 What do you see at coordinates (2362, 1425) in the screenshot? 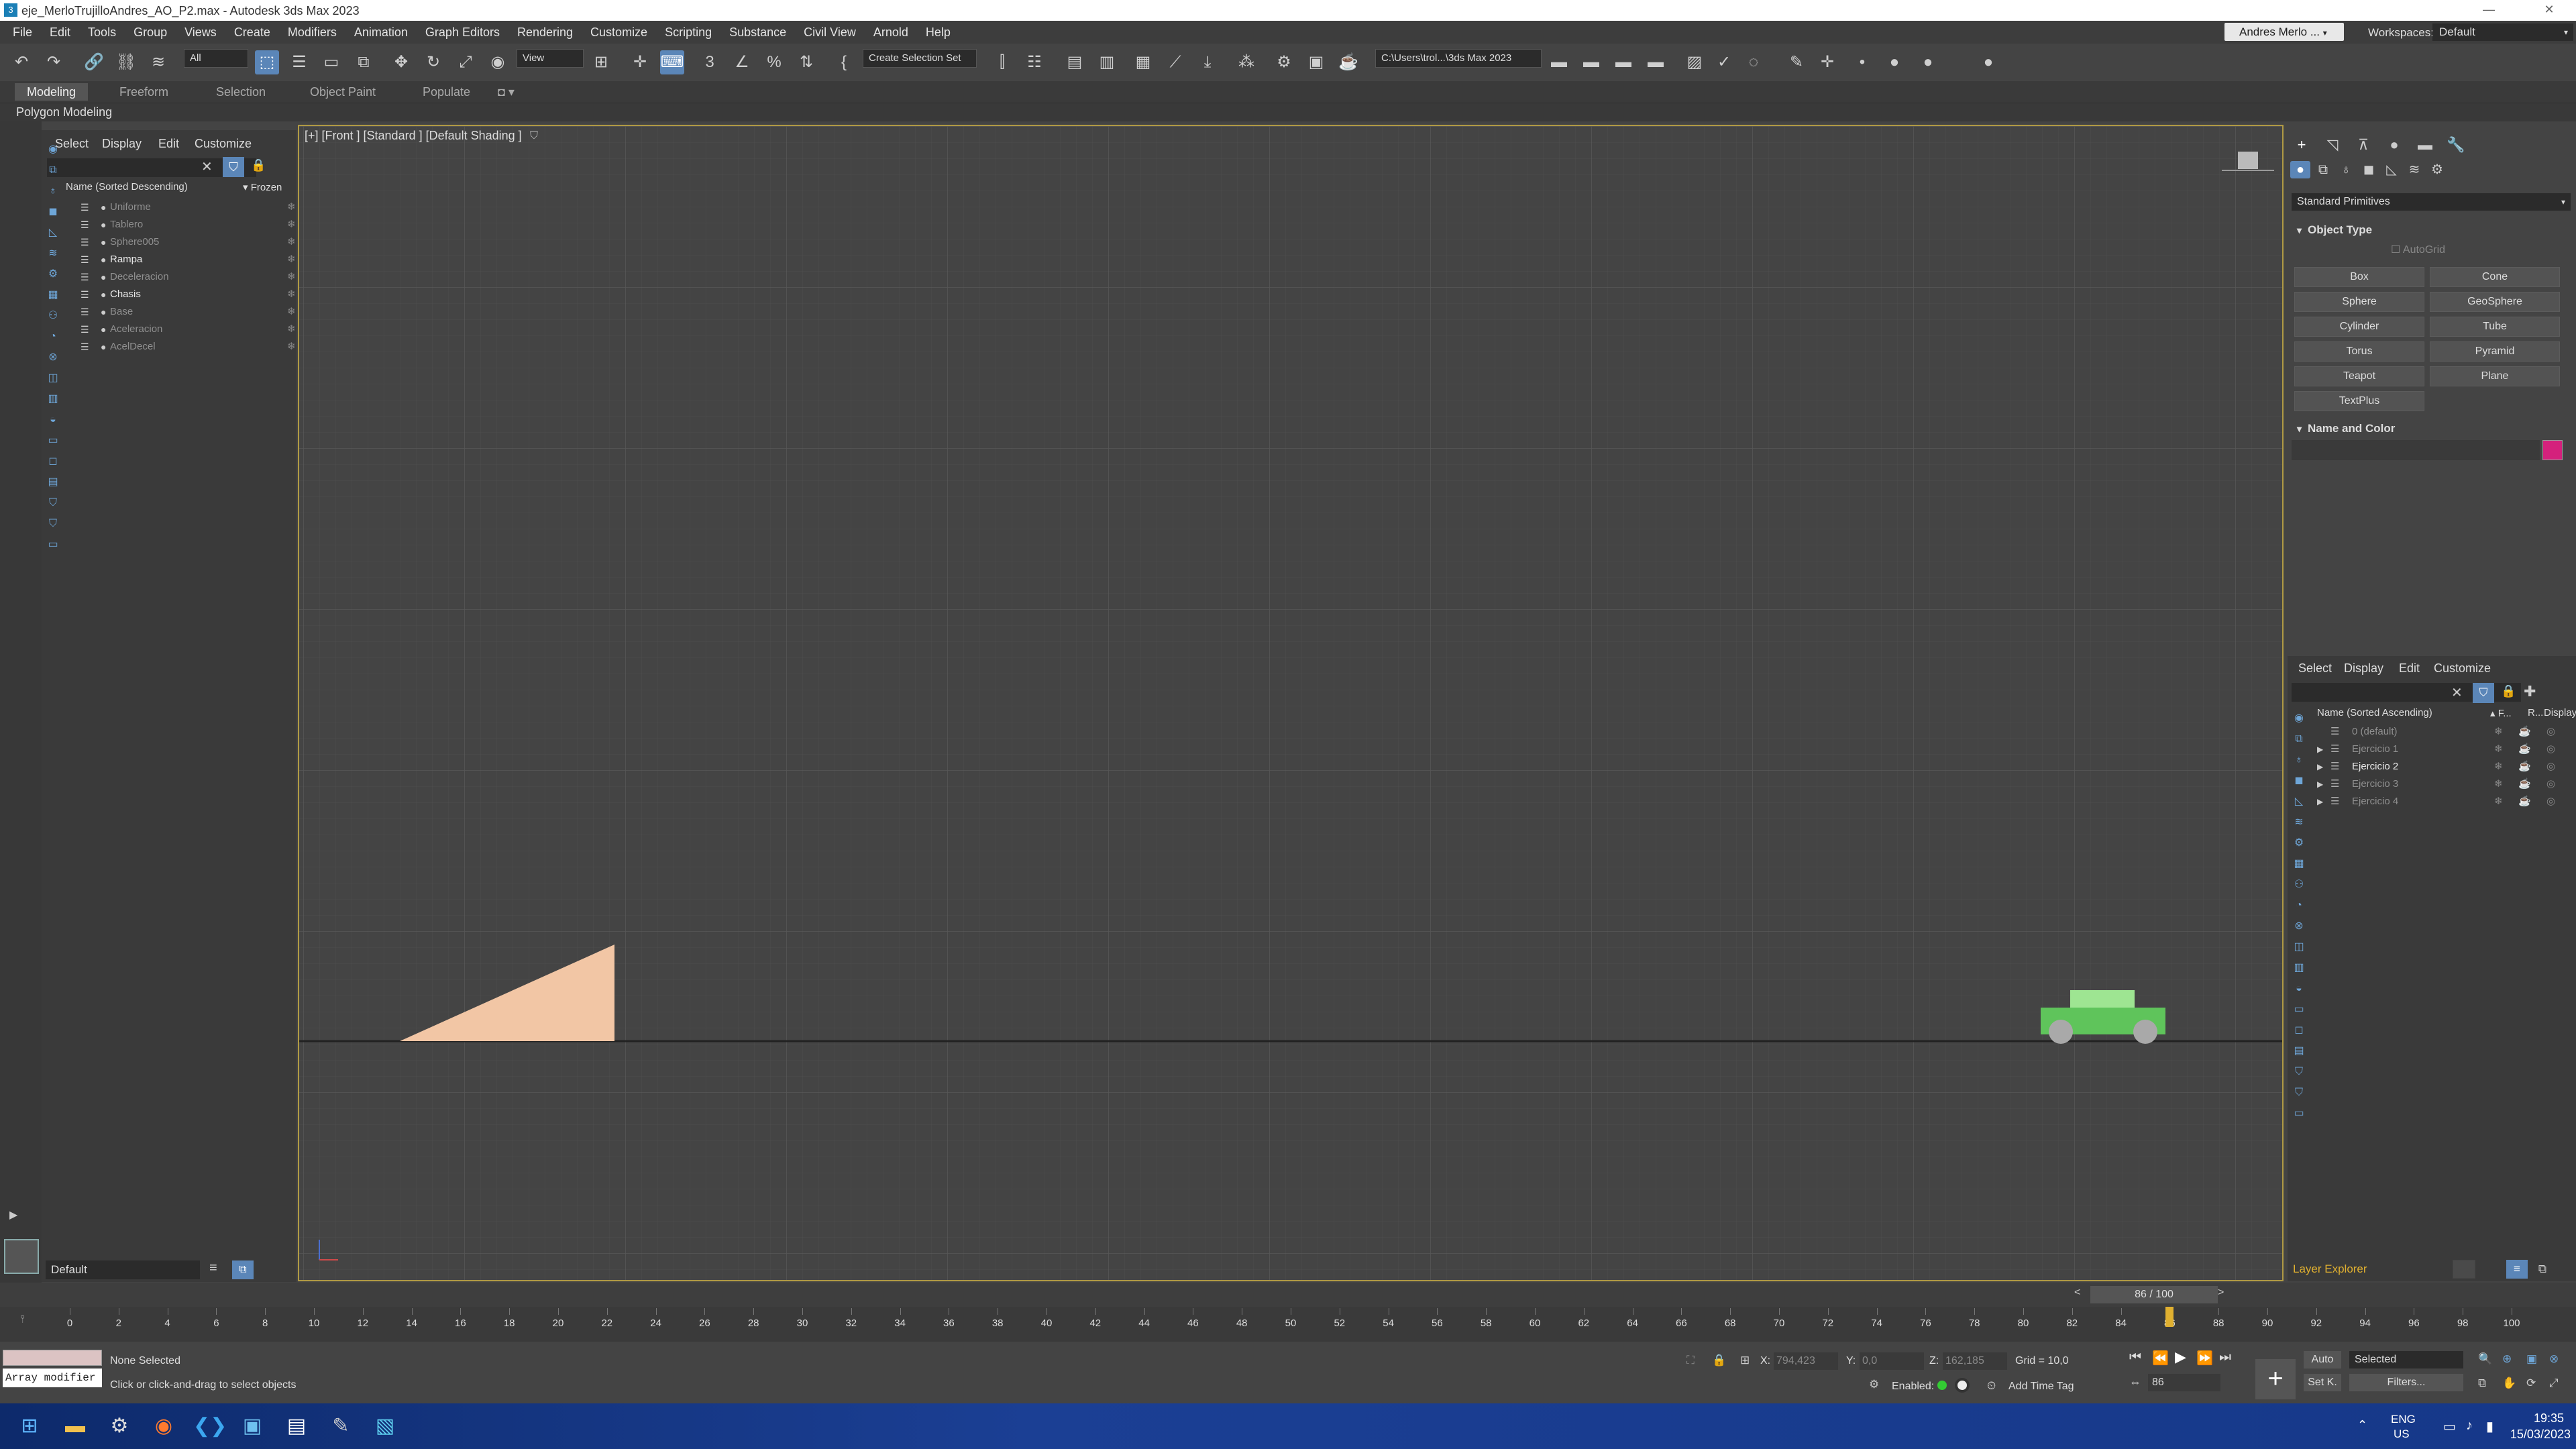
I see `chevron-up-icon: ⌃` at bounding box center [2362, 1425].